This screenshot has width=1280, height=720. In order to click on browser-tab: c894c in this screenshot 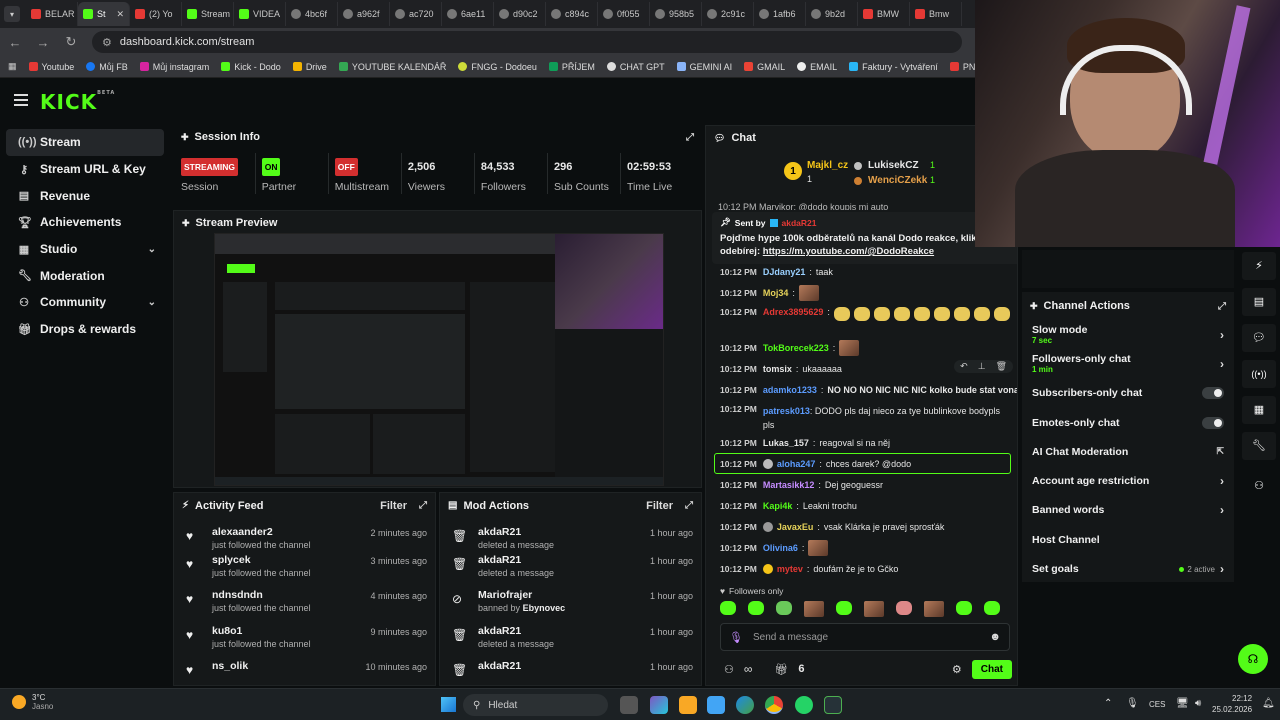, I will do `click(572, 14)`.